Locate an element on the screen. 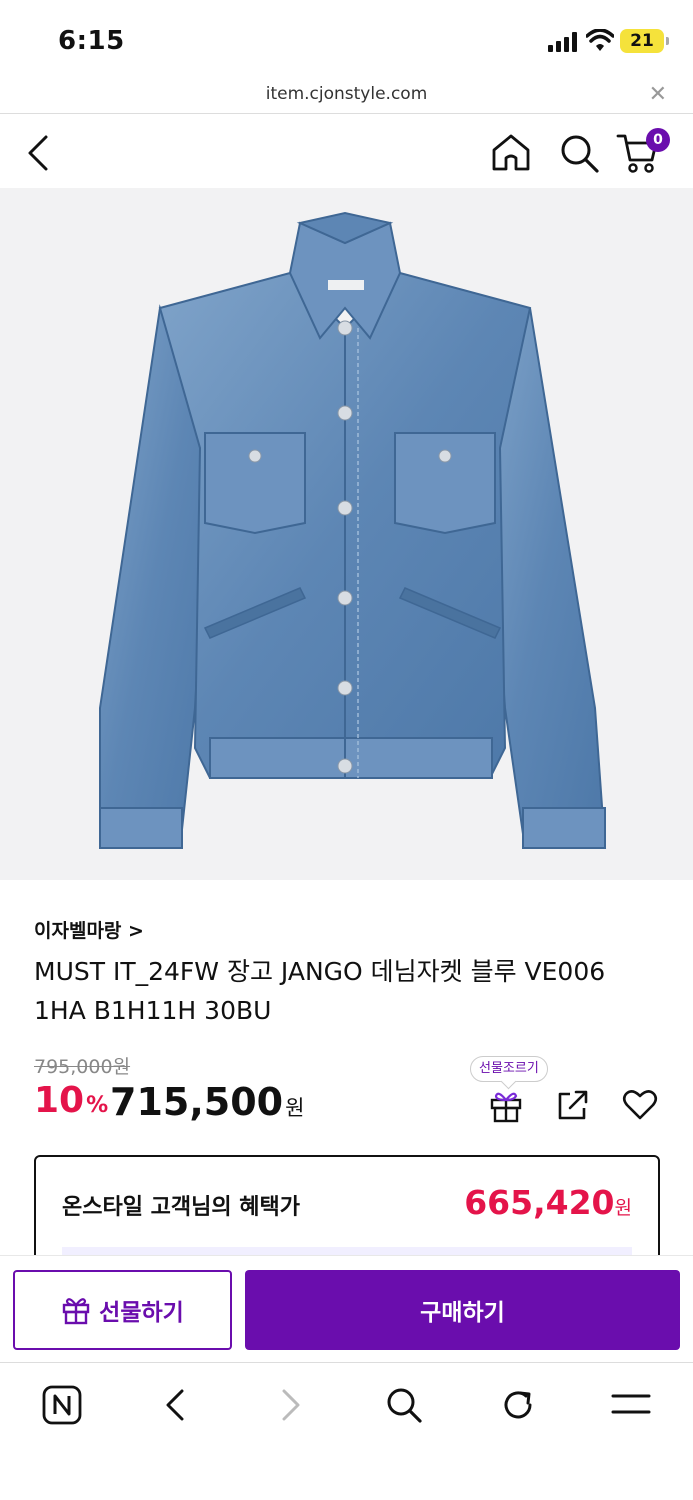  gift-button: 선물하기 is located at coordinates (122, 1310).